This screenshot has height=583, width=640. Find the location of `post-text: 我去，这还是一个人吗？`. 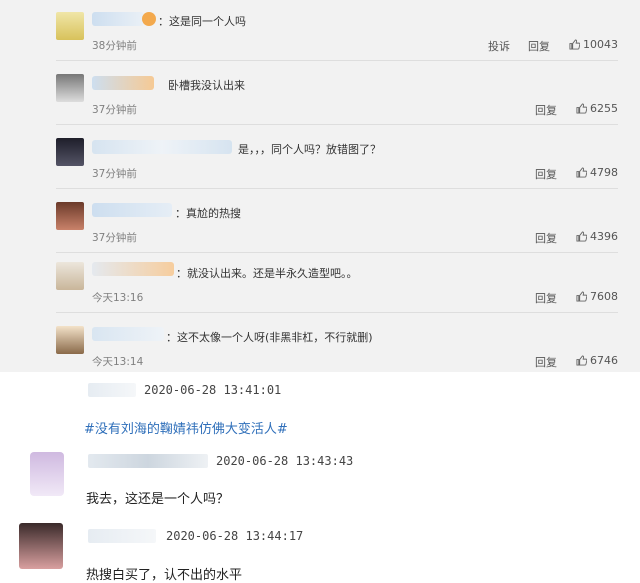

post-text: 我去，这还是一个人吗？ is located at coordinates (158, 499).